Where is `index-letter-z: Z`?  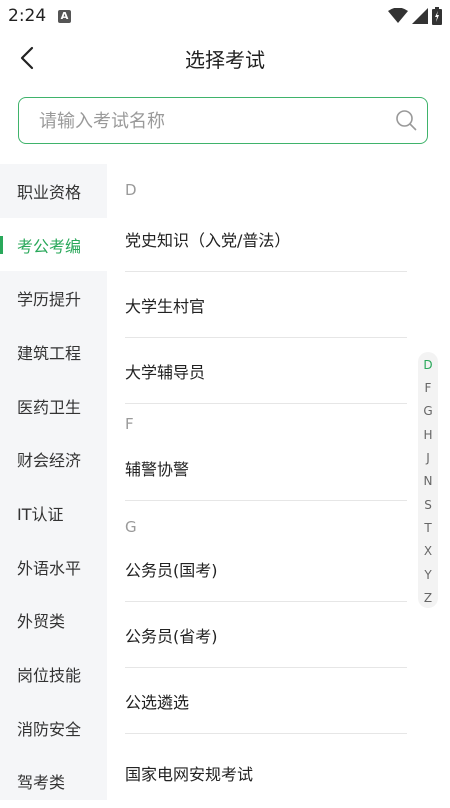 index-letter-z: Z is located at coordinates (428, 598).